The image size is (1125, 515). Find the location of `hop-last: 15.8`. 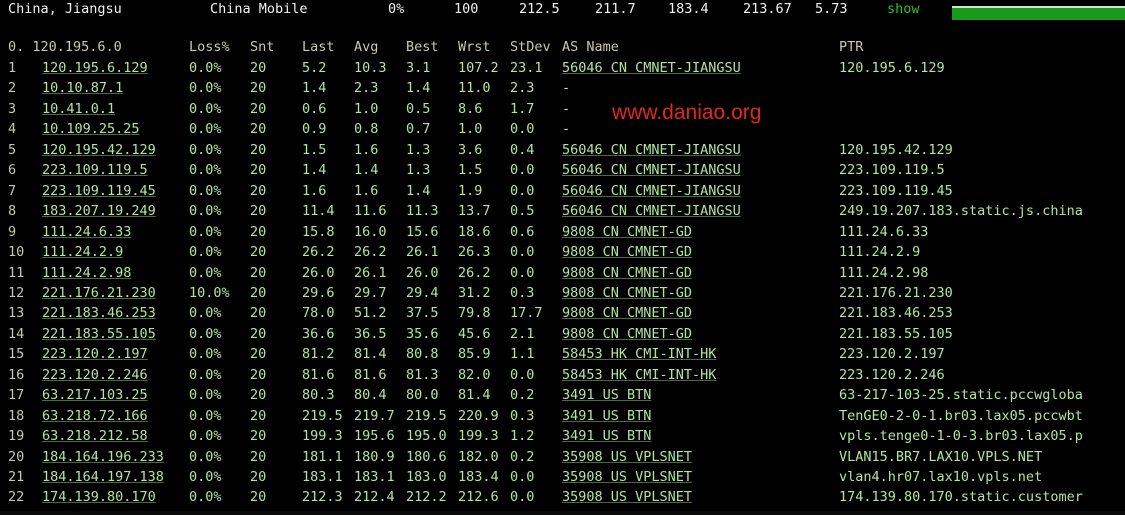

hop-last: 15.8 is located at coordinates (318, 231).